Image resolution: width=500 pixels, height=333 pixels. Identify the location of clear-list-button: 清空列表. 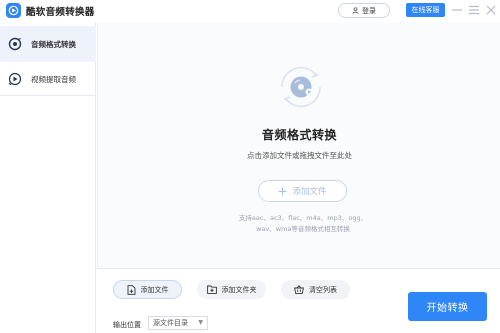
(315, 289).